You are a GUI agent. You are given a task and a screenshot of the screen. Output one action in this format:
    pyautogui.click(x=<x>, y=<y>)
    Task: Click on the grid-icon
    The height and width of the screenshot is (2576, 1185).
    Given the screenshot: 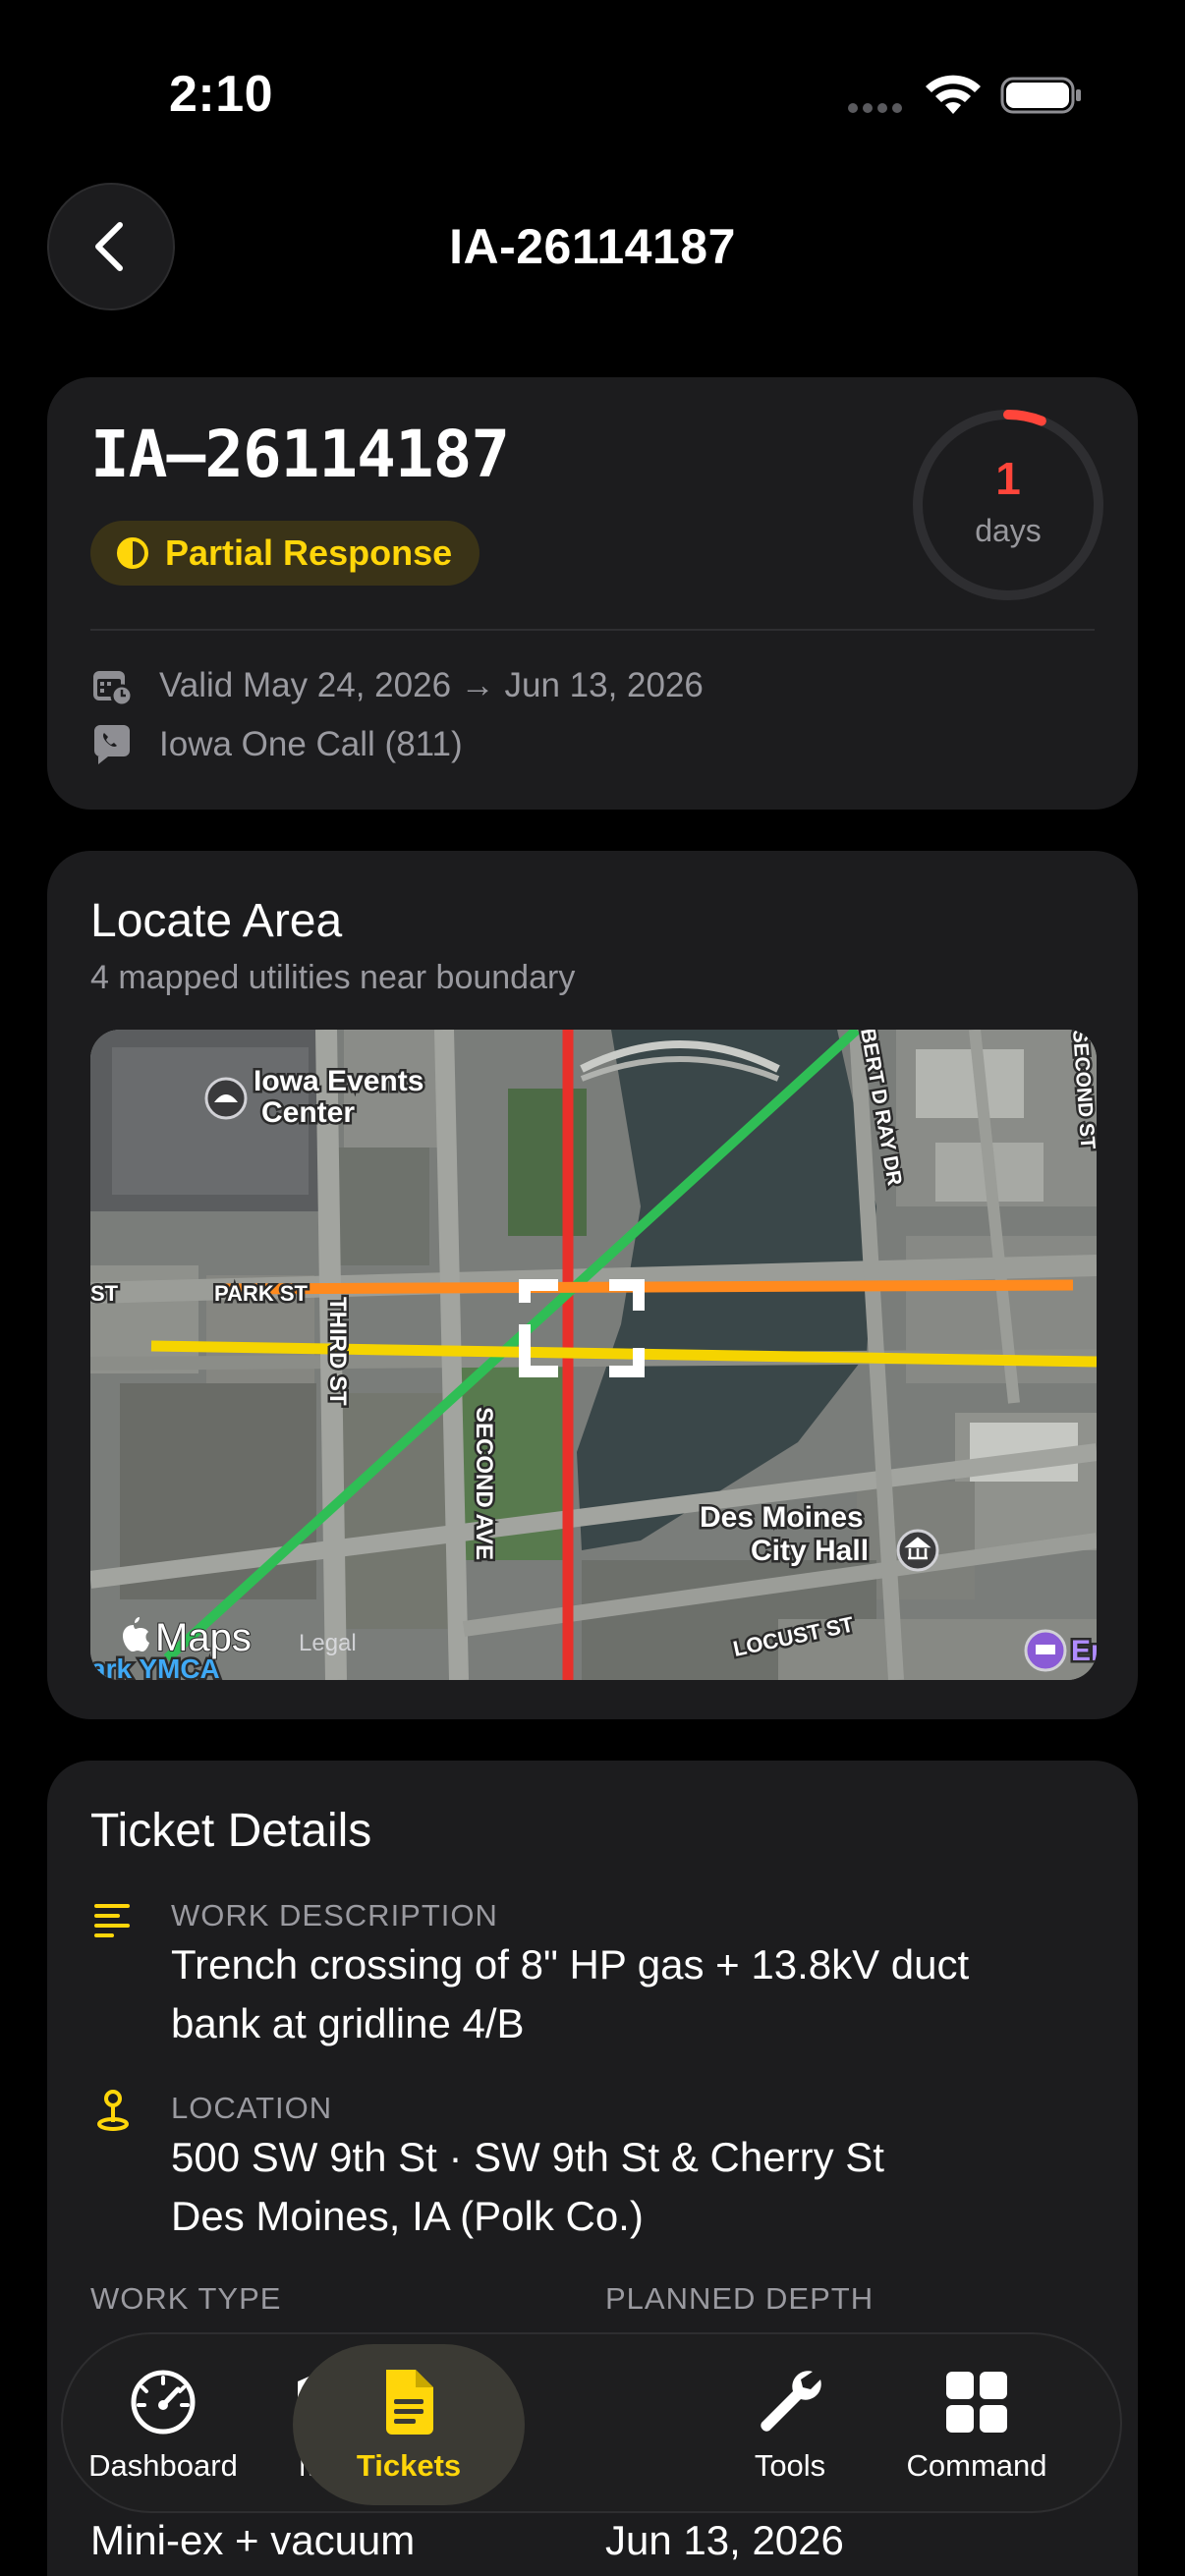 What is the action you would take?
    pyautogui.click(x=977, y=2402)
    